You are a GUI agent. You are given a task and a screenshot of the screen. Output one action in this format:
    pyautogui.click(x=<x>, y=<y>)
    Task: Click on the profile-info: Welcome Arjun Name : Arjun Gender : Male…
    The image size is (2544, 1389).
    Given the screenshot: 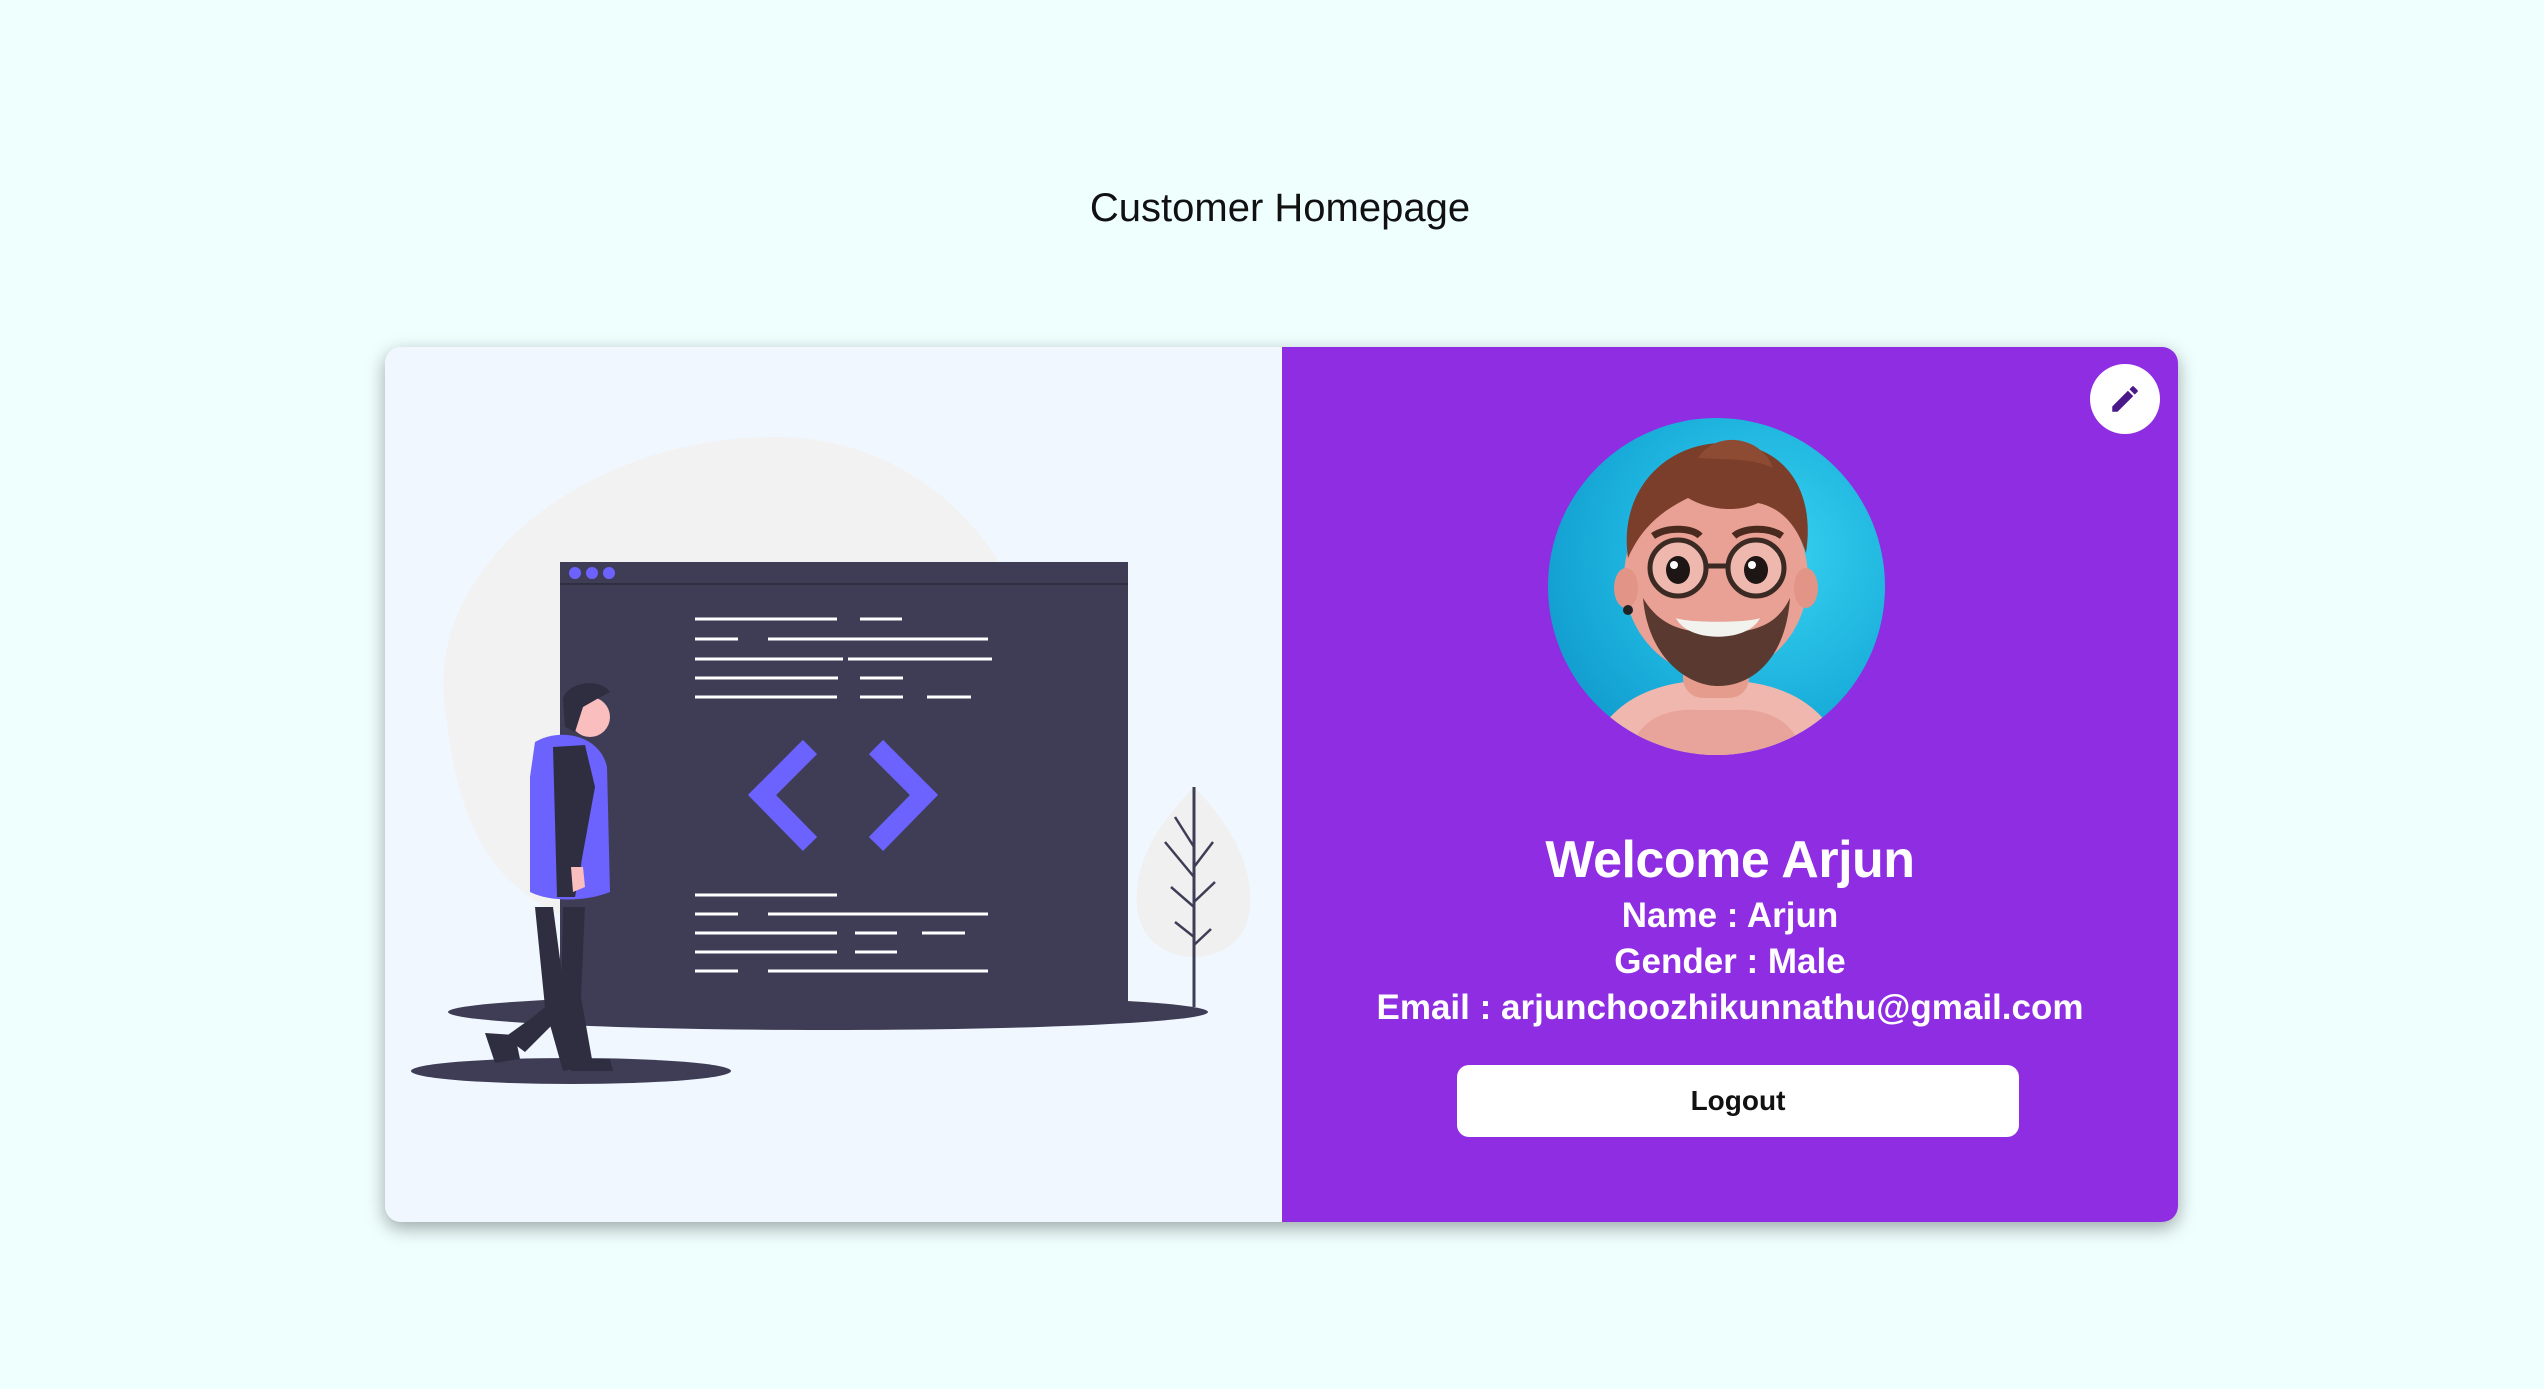 What is the action you would take?
    pyautogui.click(x=1730, y=929)
    